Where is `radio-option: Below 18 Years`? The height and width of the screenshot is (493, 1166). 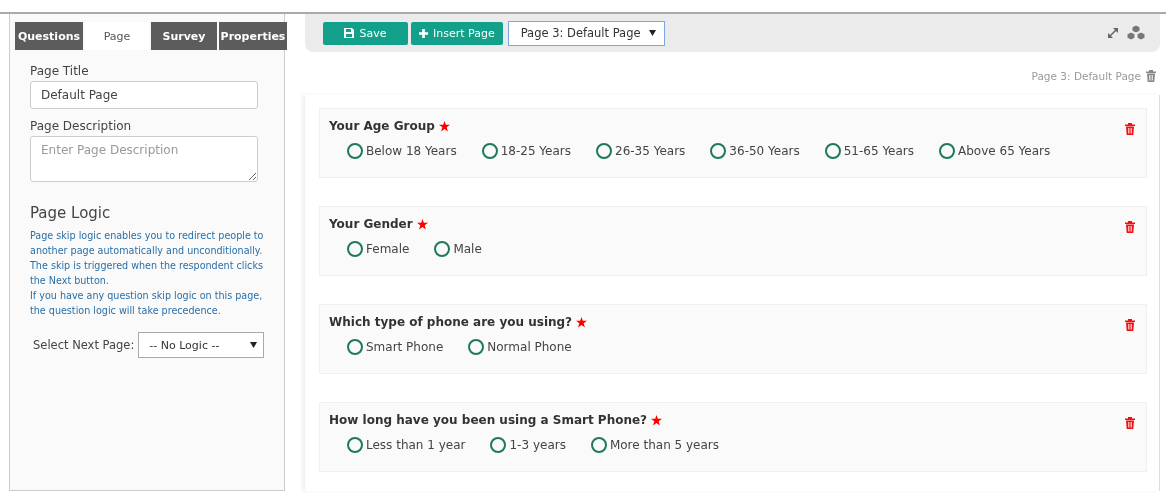 radio-option: Below 18 Years is located at coordinates (402, 151).